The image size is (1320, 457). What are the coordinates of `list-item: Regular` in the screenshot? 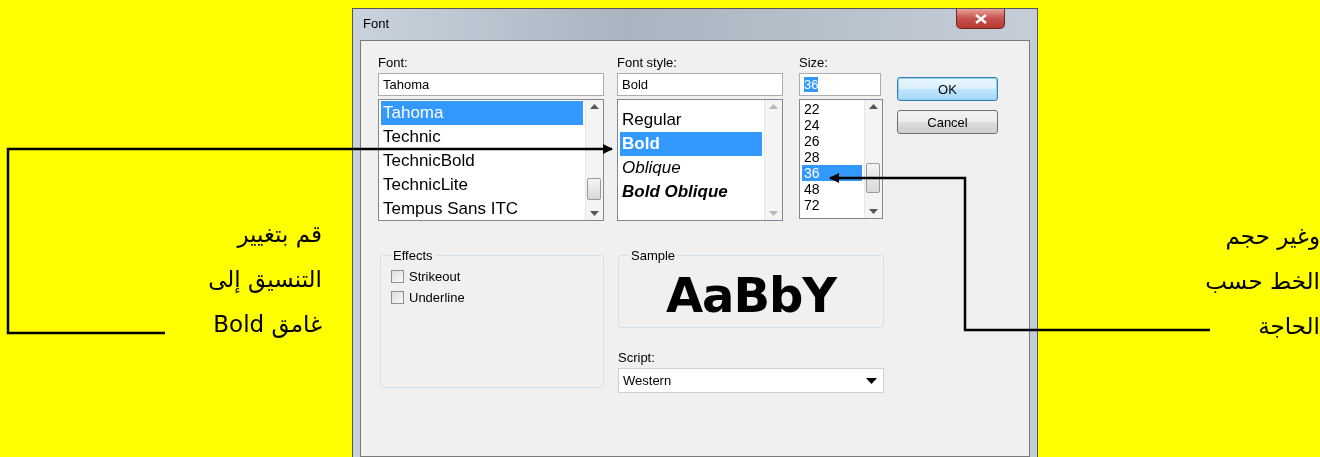 It's located at (691, 120).